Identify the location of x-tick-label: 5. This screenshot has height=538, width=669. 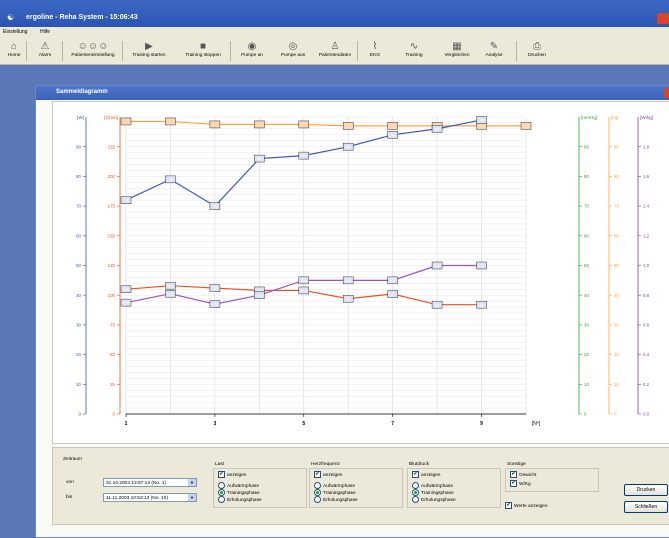
(303, 424).